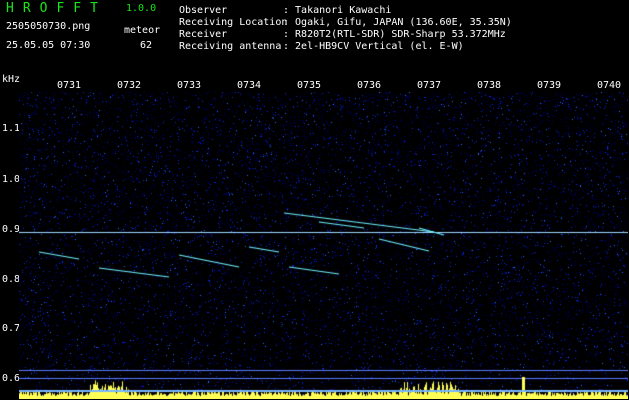 This screenshot has height=400, width=629. I want to click on x-tick-label: 0737, so click(429, 85).